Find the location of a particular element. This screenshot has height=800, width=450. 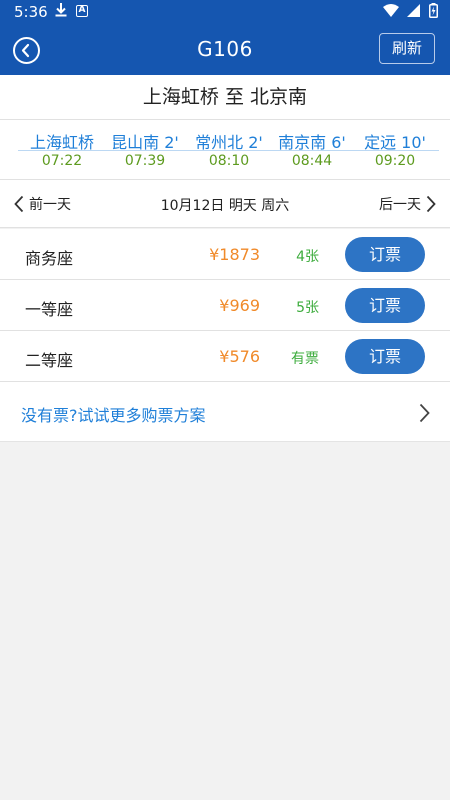

stop-item: 定远 10' 09:20 is located at coordinates (395, 149).